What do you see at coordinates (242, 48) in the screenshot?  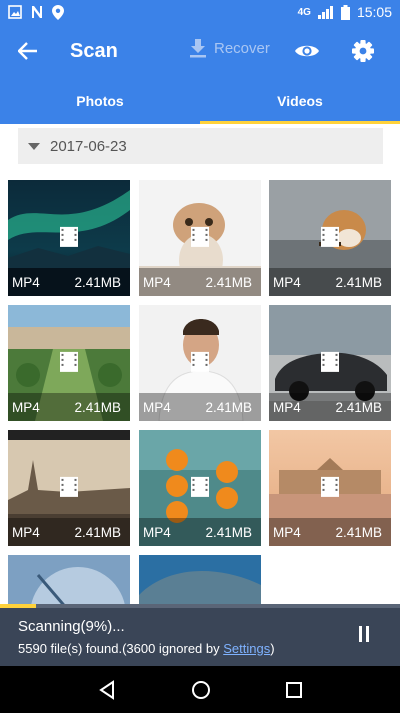 I see `recover-label: Recover` at bounding box center [242, 48].